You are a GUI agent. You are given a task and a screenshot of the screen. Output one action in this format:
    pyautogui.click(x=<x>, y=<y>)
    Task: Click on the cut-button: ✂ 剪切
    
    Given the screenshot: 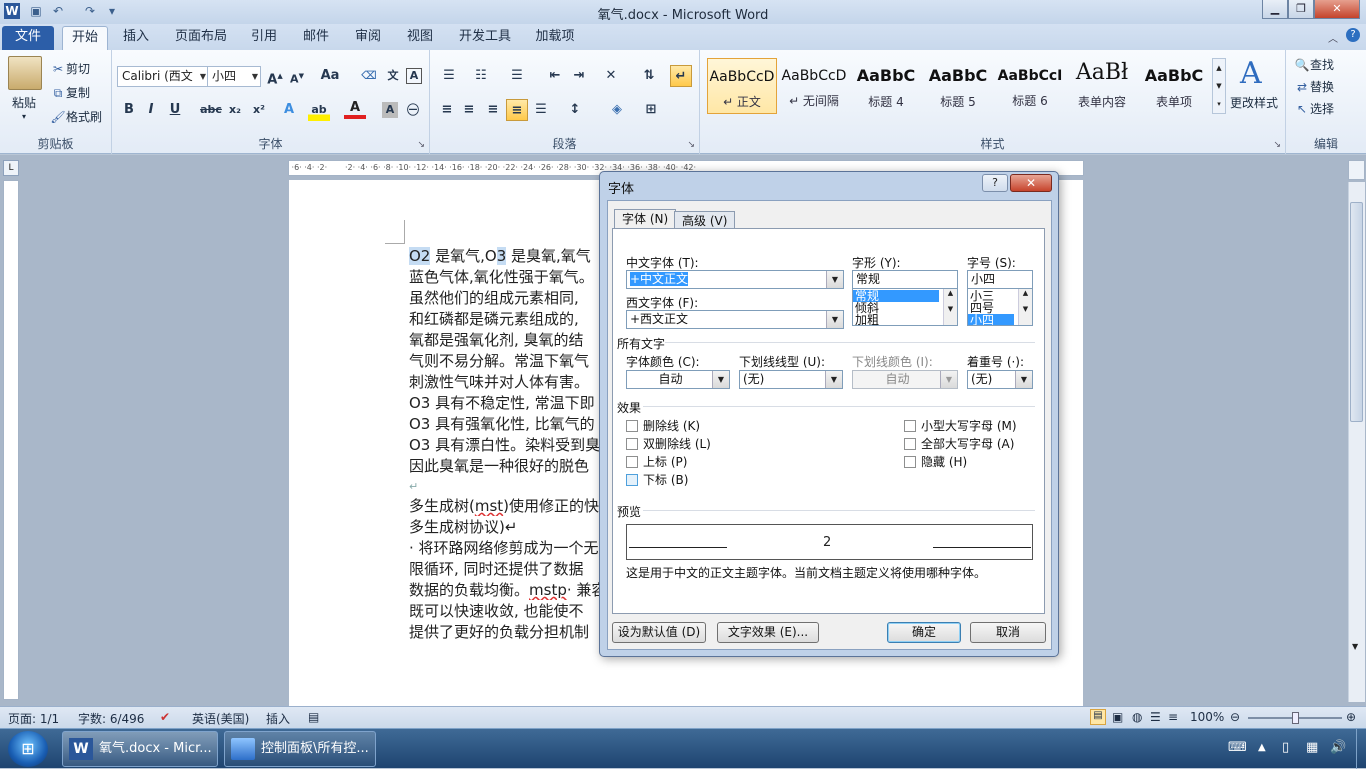 What is the action you would take?
    pyautogui.click(x=70, y=68)
    